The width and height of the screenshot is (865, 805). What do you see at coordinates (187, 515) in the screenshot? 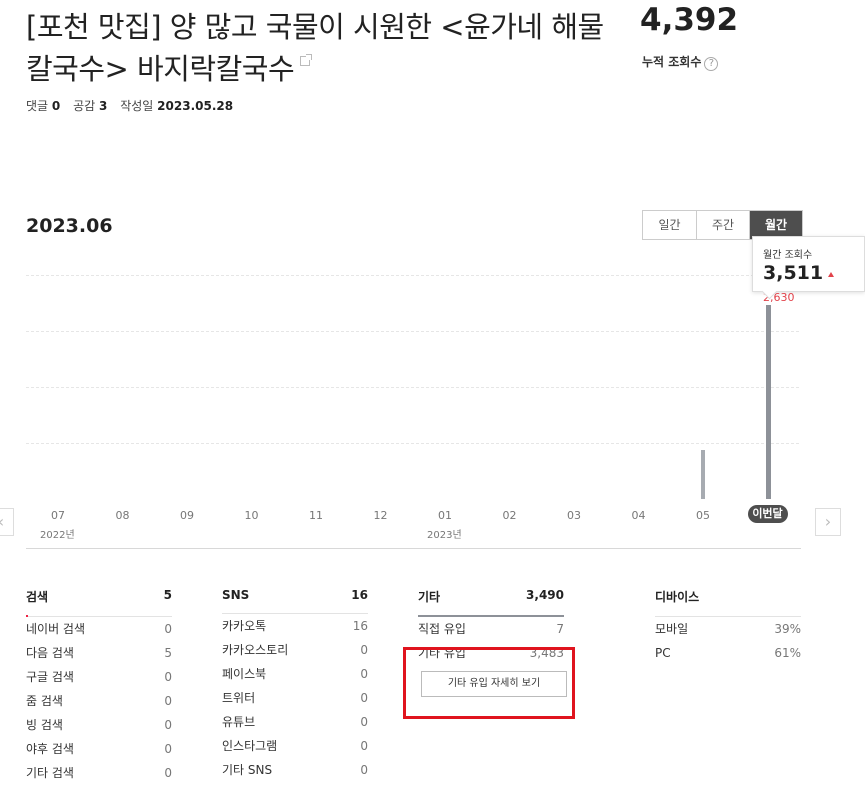
I see `x-tick-label: 09` at bounding box center [187, 515].